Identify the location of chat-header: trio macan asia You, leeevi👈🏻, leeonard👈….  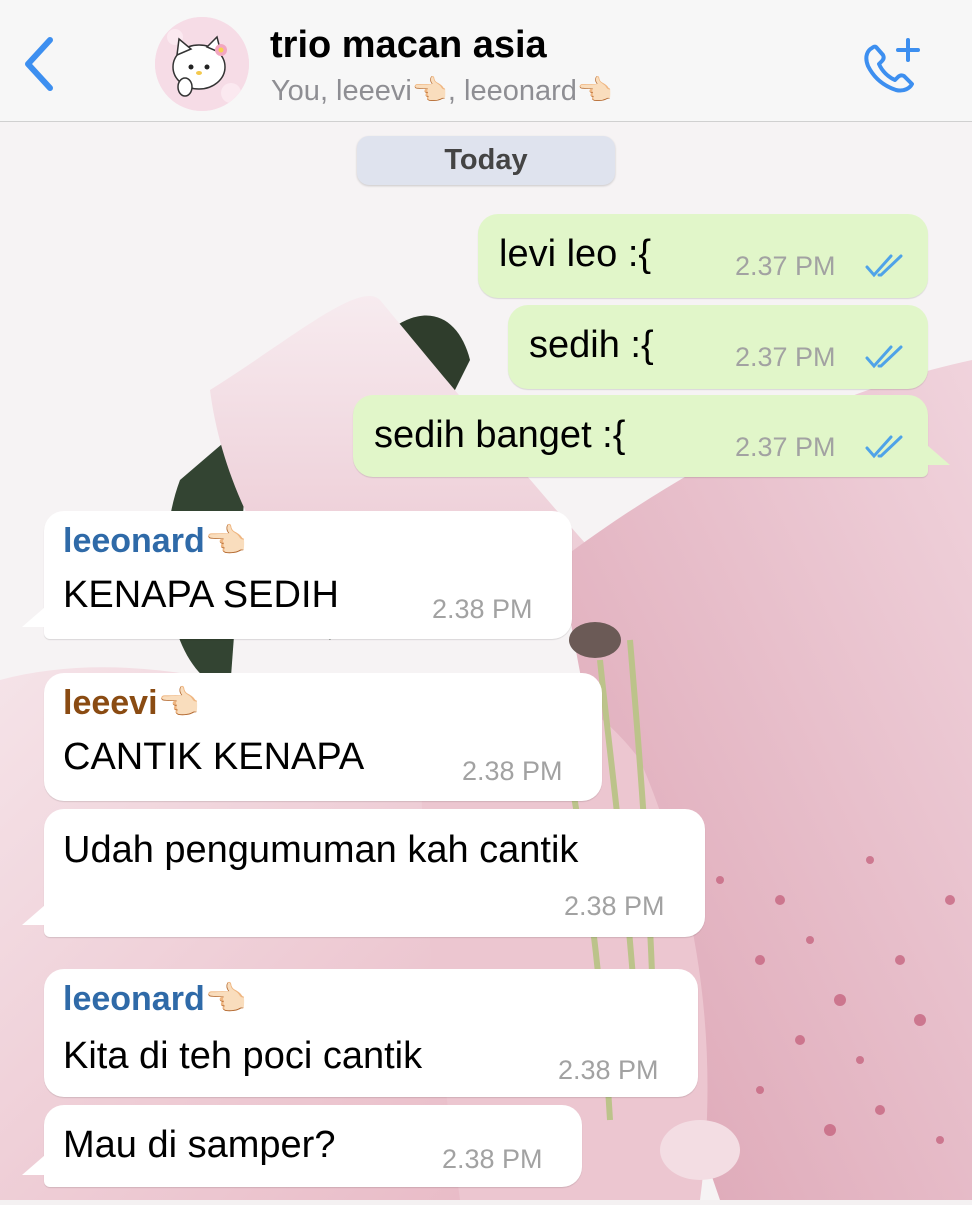
(486, 61).